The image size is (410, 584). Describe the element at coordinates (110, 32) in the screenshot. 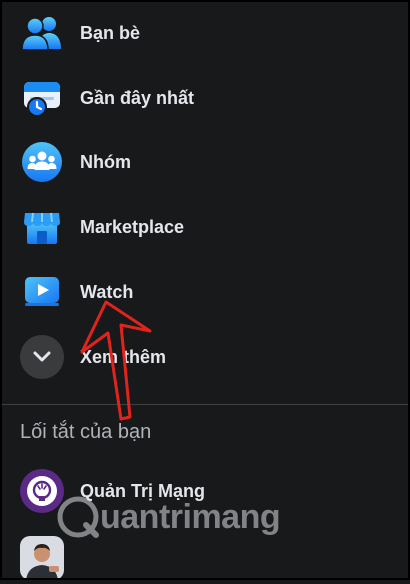

I see `menu-item-label: Bạn bè` at that location.